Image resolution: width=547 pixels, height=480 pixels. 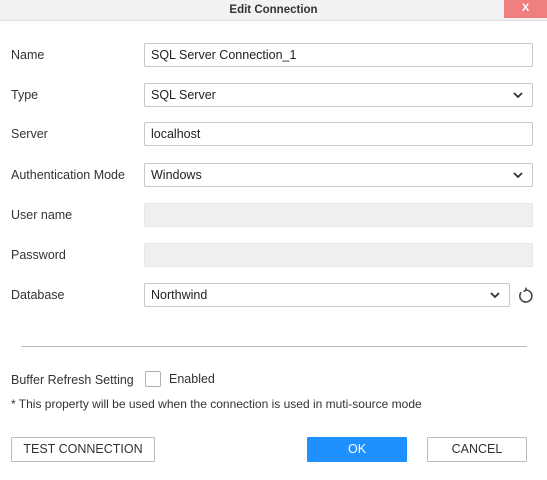 What do you see at coordinates (338, 215) in the screenshot?
I see `username-input` at bounding box center [338, 215].